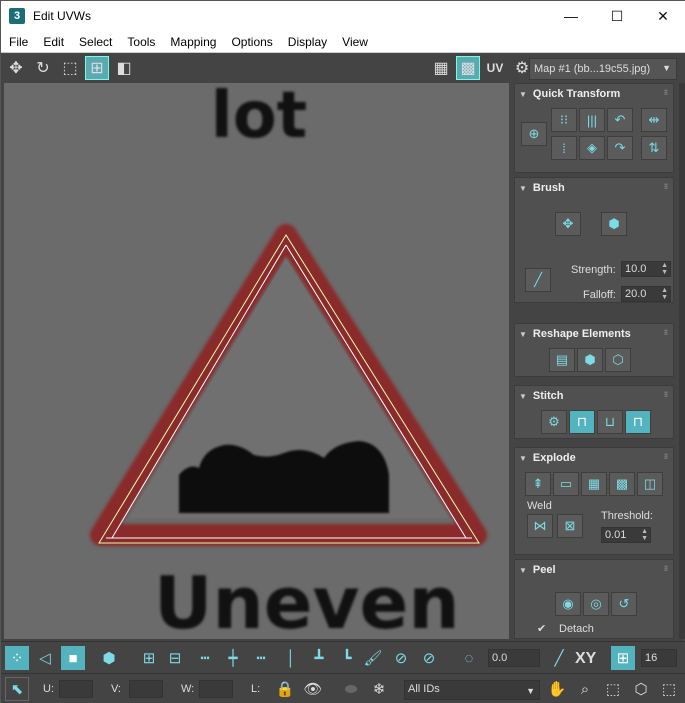 The image size is (685, 703). I want to click on peel-header: ▼ Peel ⁝⁝, so click(594, 570).